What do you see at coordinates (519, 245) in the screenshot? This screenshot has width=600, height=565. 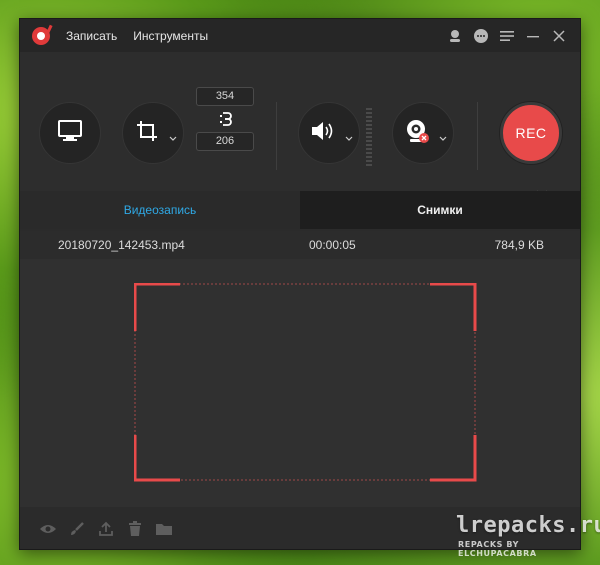 I see `file-size: 784,9 KB` at bounding box center [519, 245].